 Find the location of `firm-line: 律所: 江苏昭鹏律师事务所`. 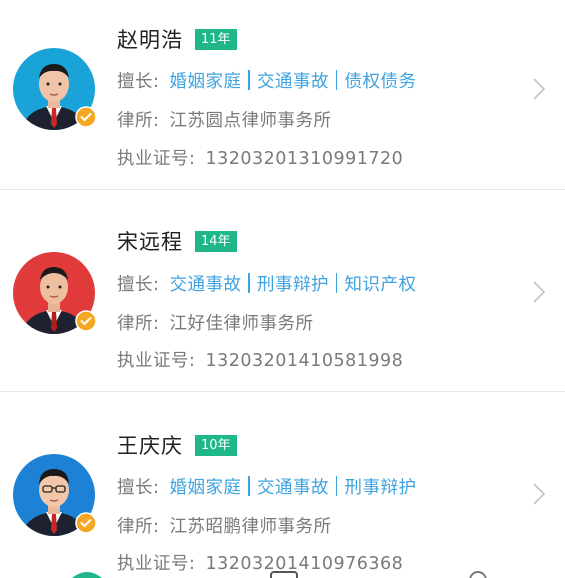

firm-line: 律所: 江苏昭鹏律师事务所 is located at coordinates (224, 525).